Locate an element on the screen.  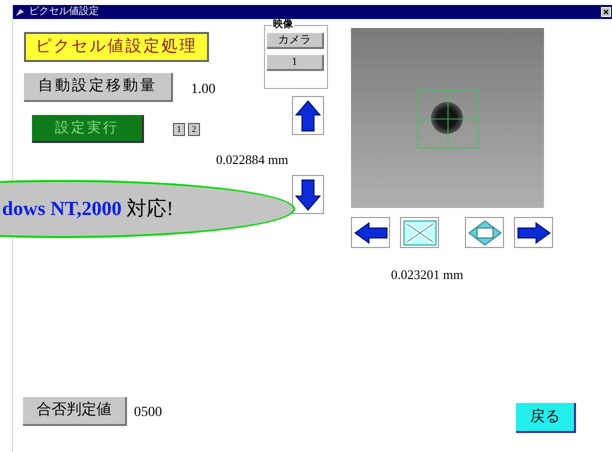
window-title: ピクセル値設定 is located at coordinates (64, 12).